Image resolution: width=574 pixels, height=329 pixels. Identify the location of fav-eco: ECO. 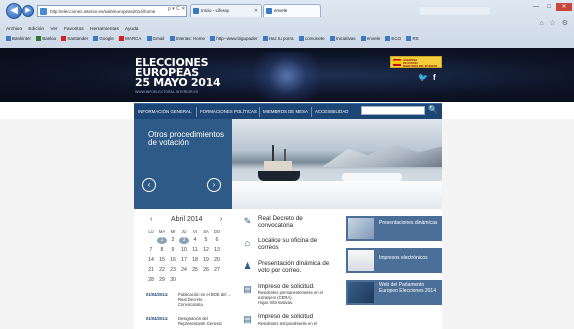
(393, 38).